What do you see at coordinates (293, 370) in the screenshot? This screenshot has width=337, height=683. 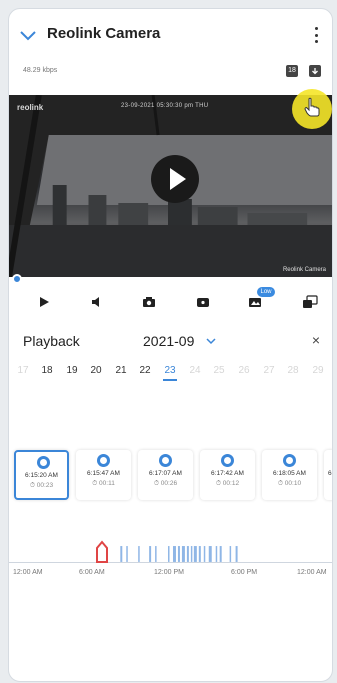 I see `day-item: 28` at bounding box center [293, 370].